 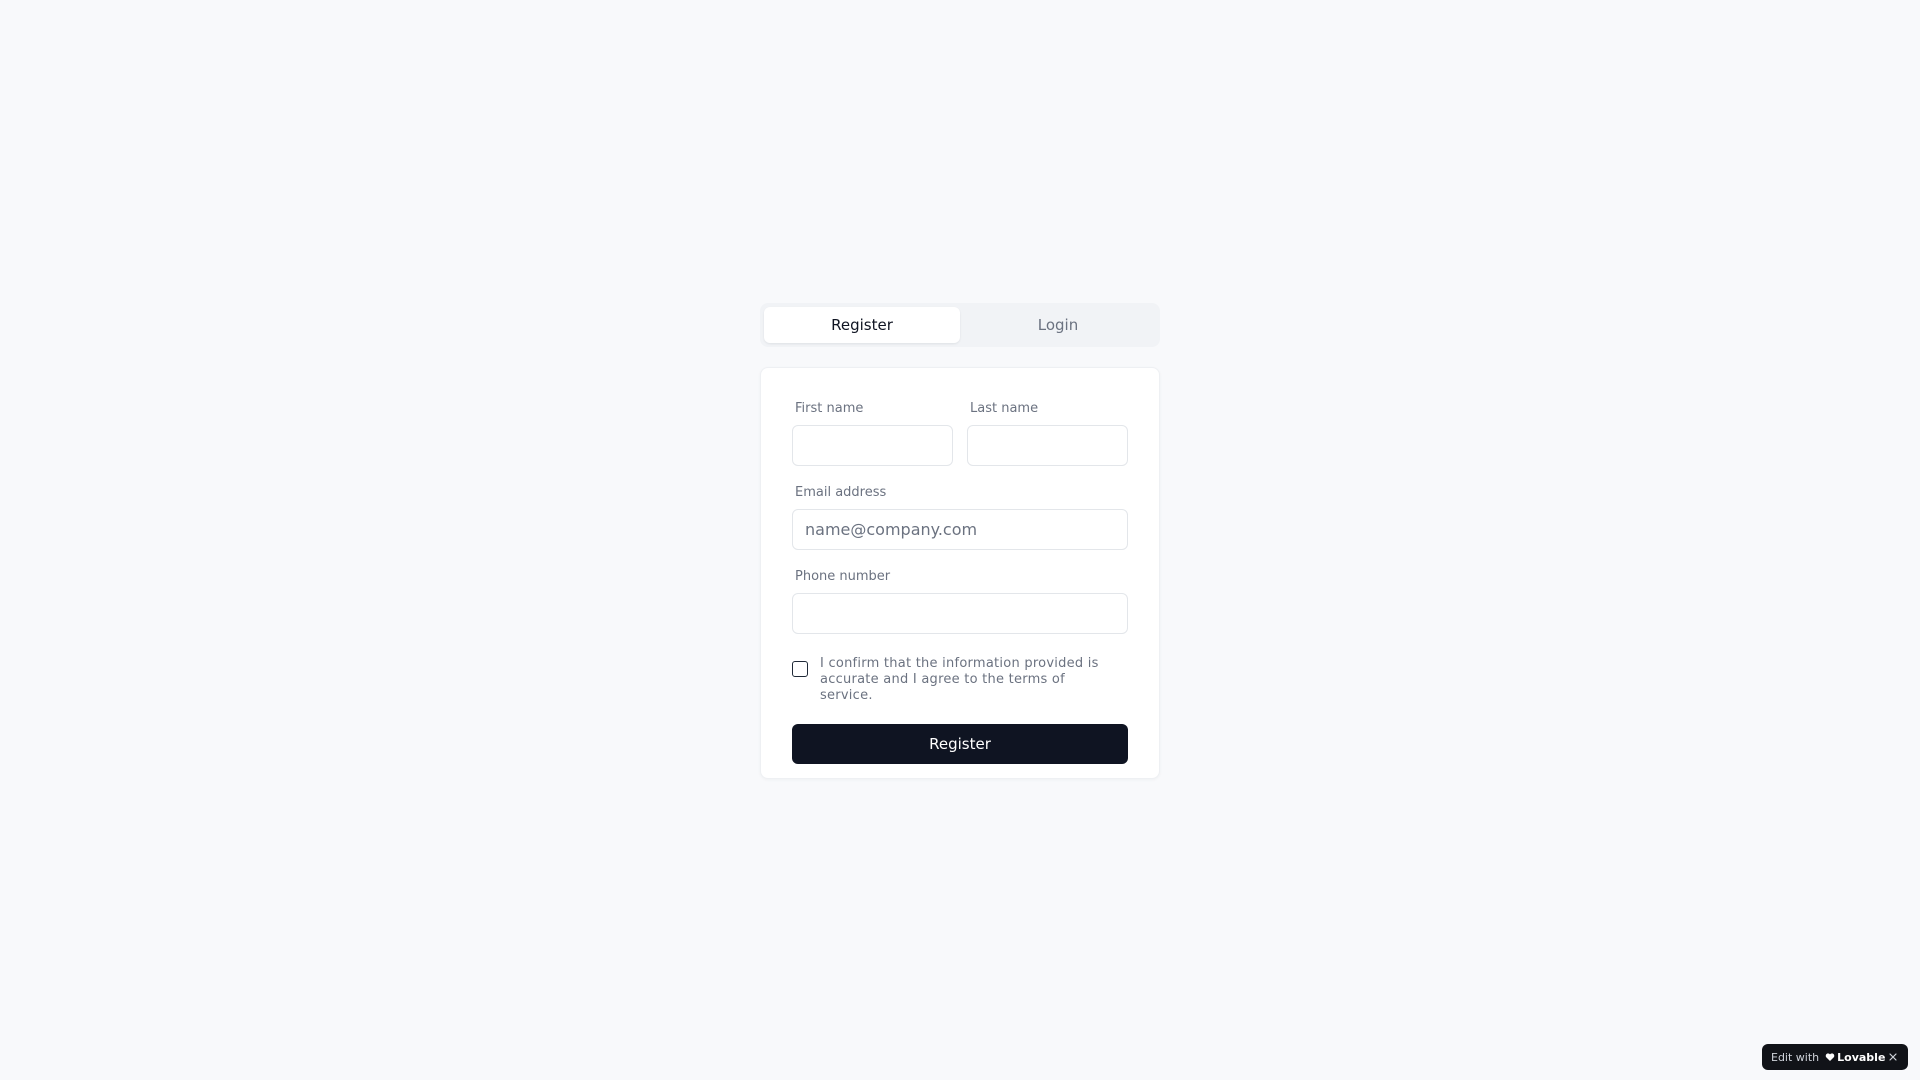 What do you see at coordinates (862, 325) in the screenshot?
I see `tab-register: Register` at bounding box center [862, 325].